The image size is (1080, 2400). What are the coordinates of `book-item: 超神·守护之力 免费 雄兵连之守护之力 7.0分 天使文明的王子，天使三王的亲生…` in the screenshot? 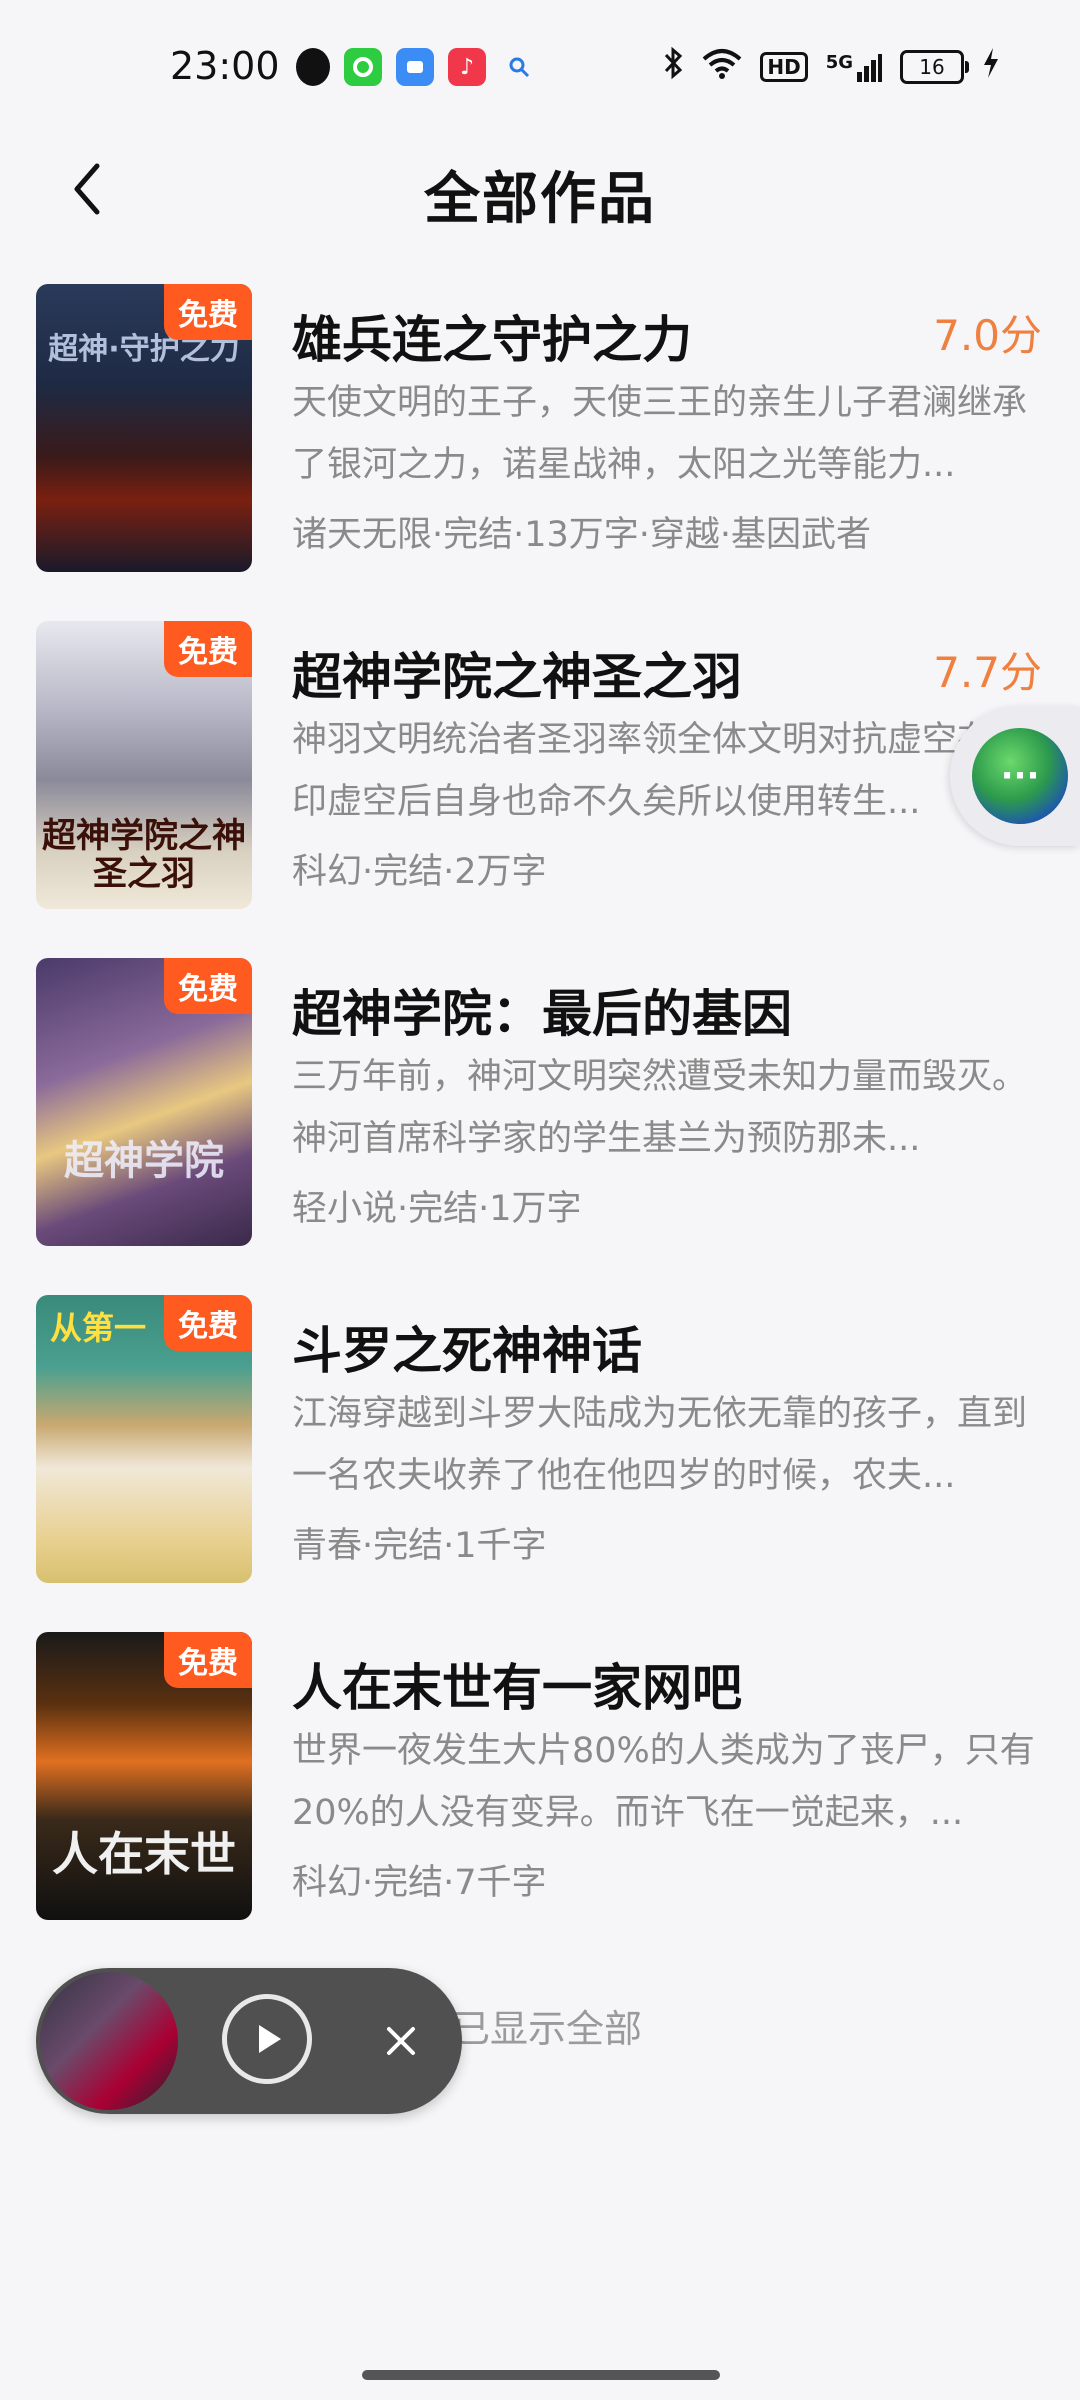 It's located at (540, 448).